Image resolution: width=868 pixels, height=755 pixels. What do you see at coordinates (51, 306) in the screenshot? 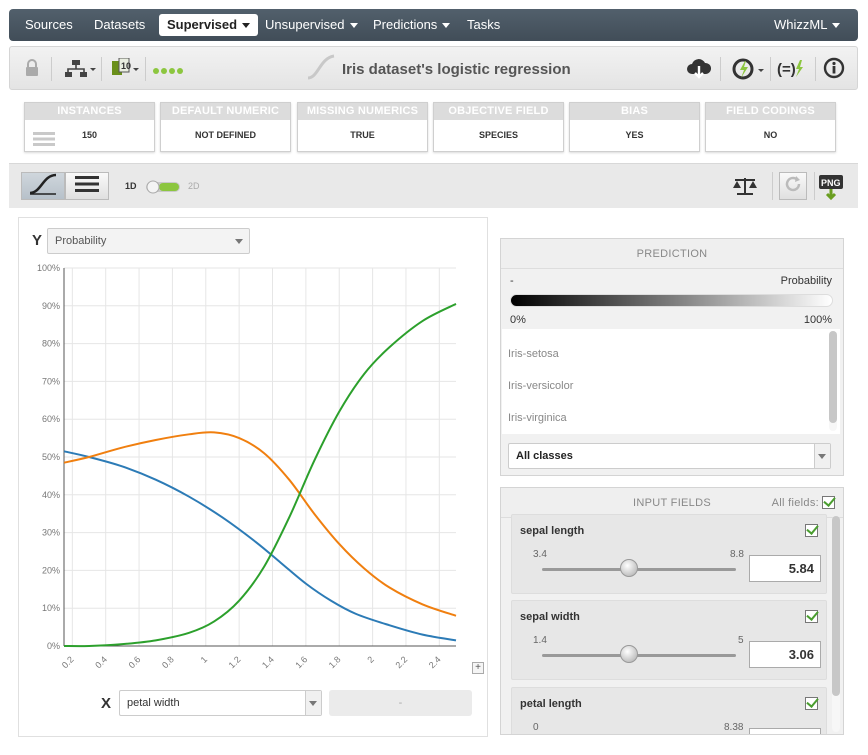
I see `y-tick-label: 90%` at bounding box center [51, 306].